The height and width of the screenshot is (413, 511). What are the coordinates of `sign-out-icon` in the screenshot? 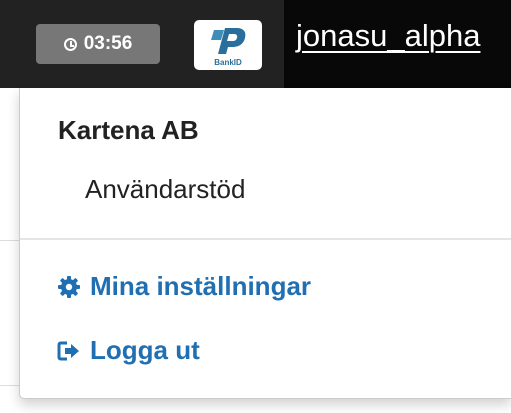 It's located at (69, 351).